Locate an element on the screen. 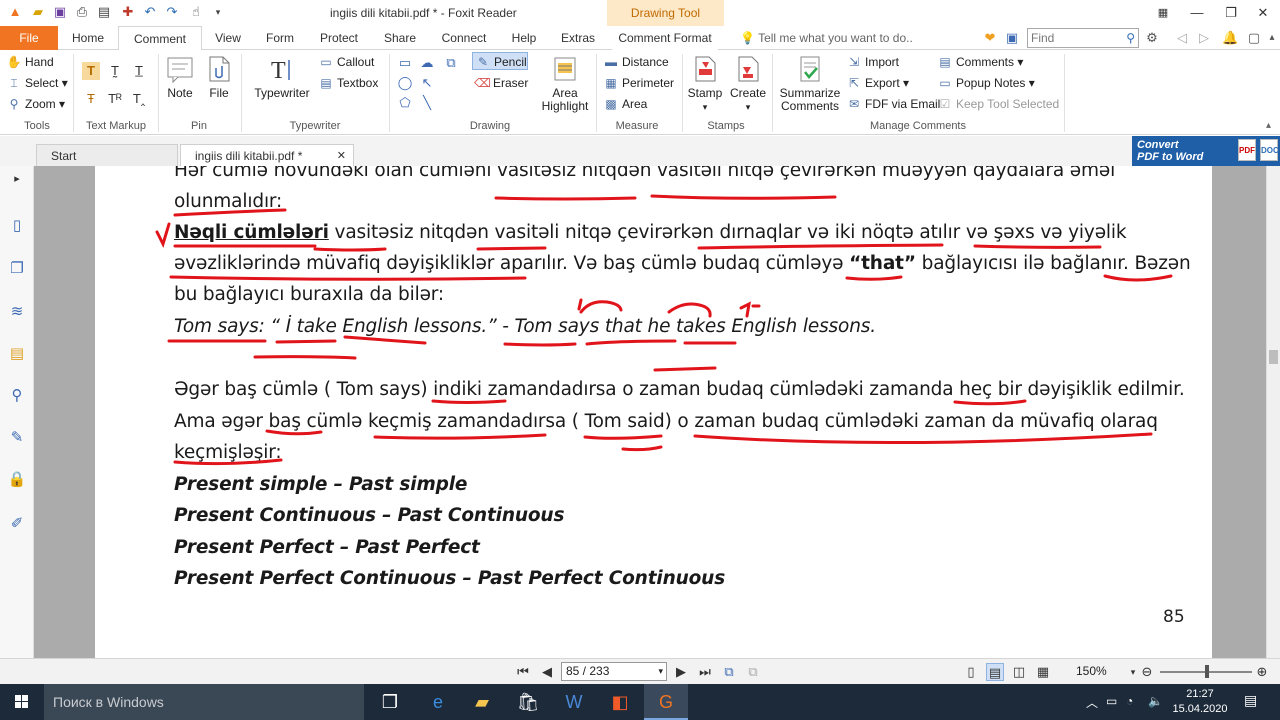  task-view-icon: ❐ is located at coordinates (390, 702).